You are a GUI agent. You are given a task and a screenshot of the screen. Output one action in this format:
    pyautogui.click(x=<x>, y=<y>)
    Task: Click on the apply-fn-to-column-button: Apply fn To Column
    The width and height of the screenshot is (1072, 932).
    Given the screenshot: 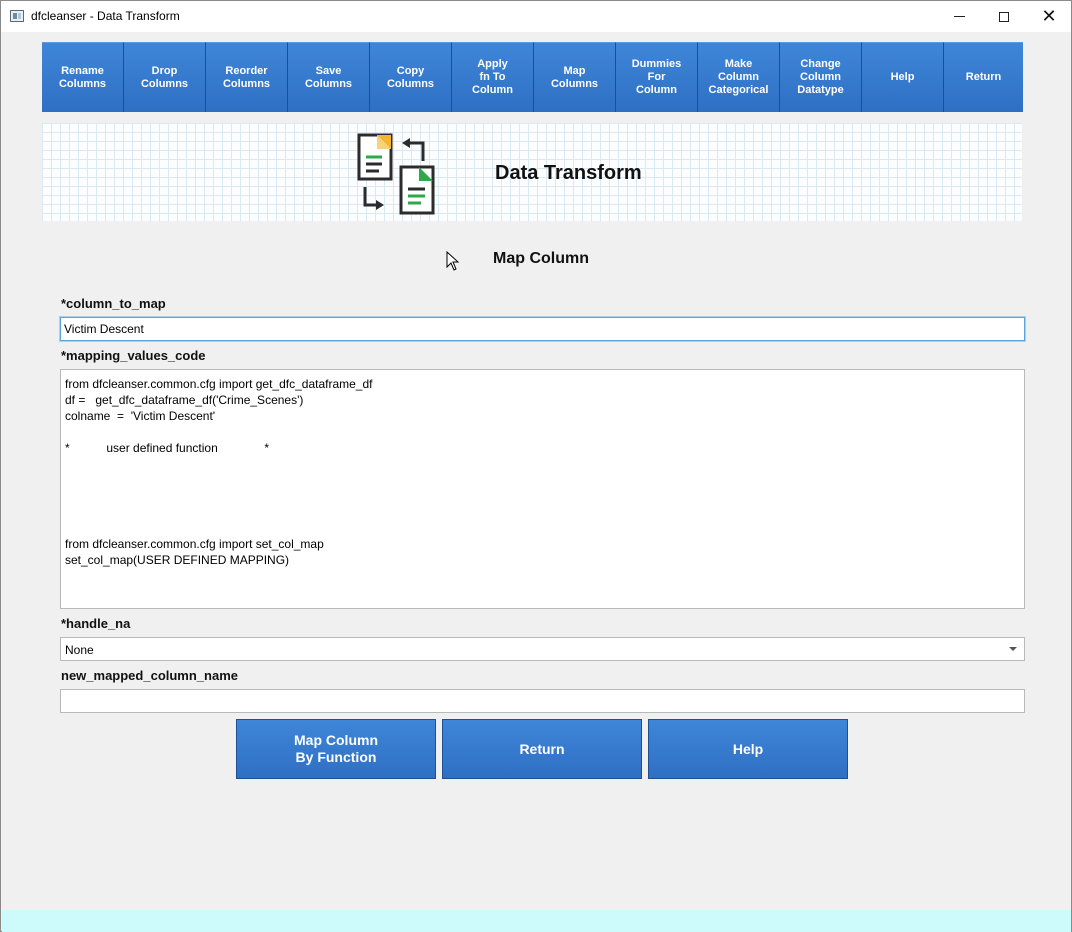 What is the action you would take?
    pyautogui.click(x=493, y=77)
    